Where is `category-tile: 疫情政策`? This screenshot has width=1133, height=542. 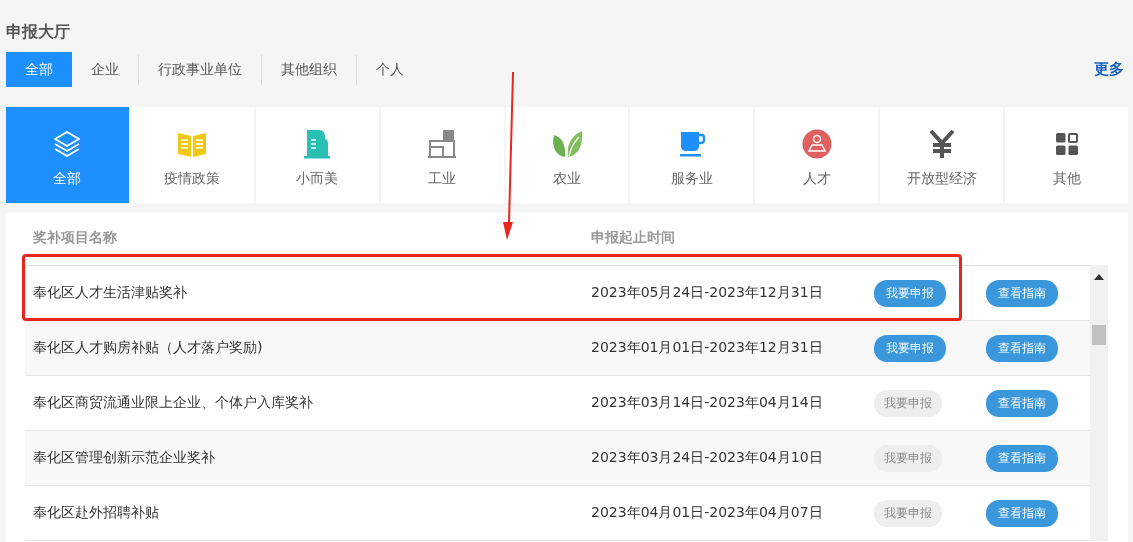 category-tile: 疫情政策 is located at coordinates (192, 155).